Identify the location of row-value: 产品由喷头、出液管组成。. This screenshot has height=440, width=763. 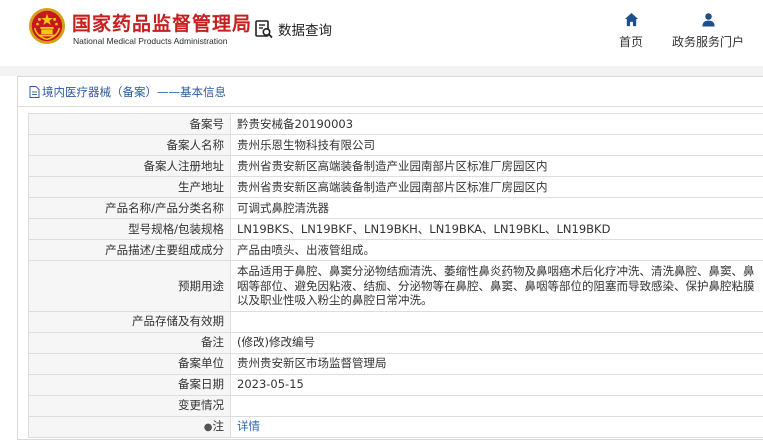
(496, 250).